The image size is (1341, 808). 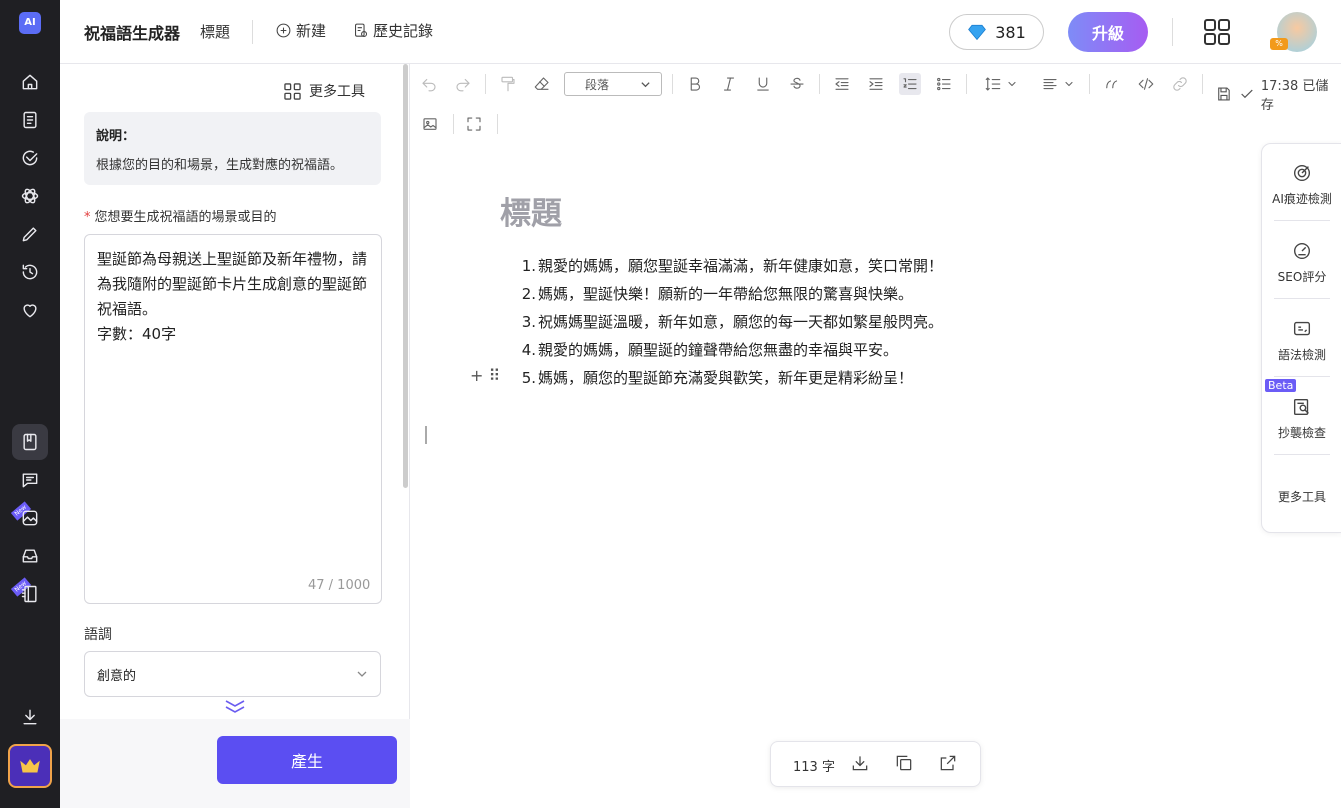 What do you see at coordinates (542, 84) in the screenshot?
I see `eraser-icon` at bounding box center [542, 84].